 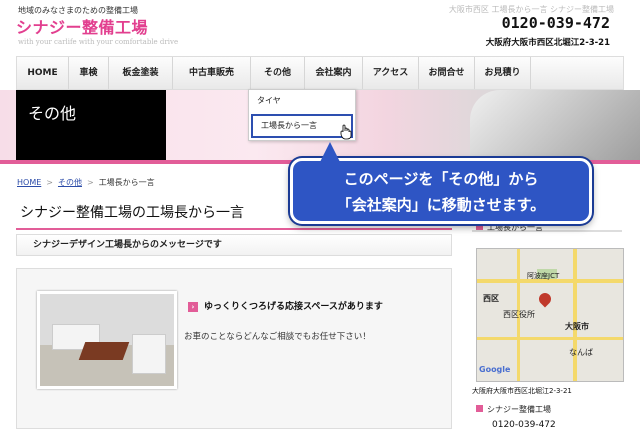 I want to click on message-heading: › ゆっくりくつろげる応接スペースがあります, so click(x=285, y=305).